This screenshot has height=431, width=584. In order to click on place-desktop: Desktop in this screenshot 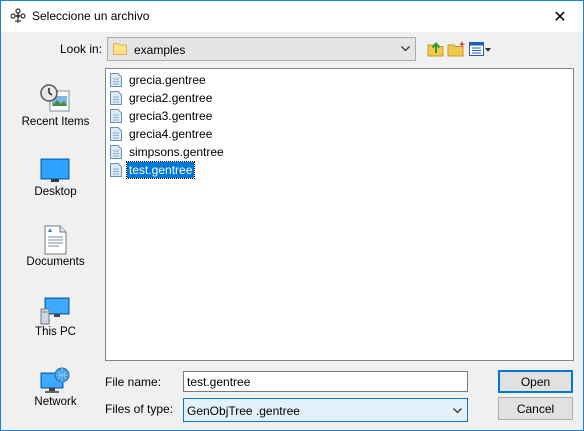, I will do `click(55, 188)`.